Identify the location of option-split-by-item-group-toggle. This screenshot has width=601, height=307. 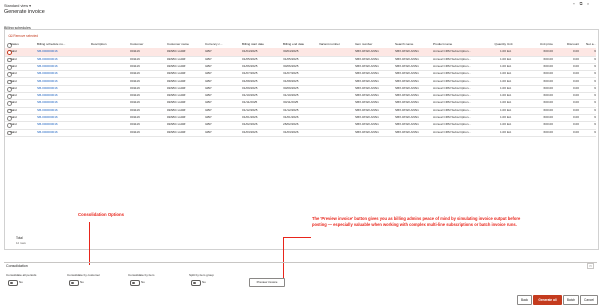
(196, 283).